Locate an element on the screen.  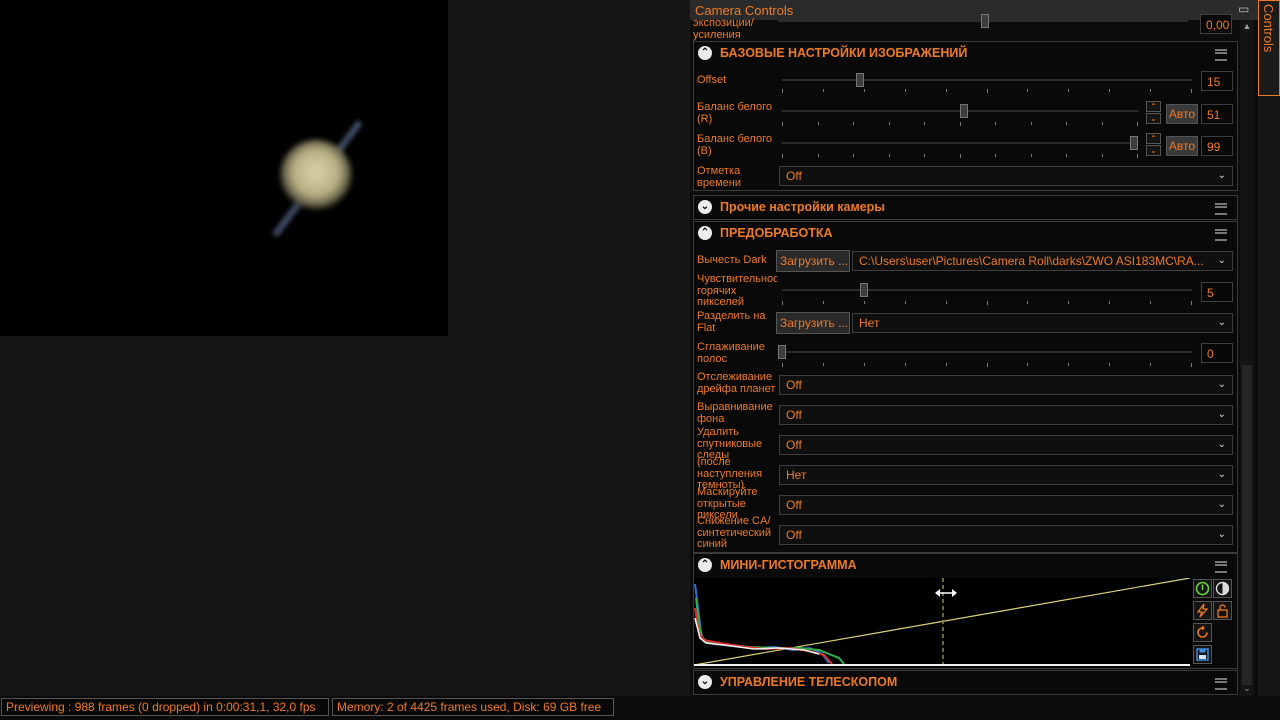
wb-r-auto-button: Авто is located at coordinates (1182, 114).